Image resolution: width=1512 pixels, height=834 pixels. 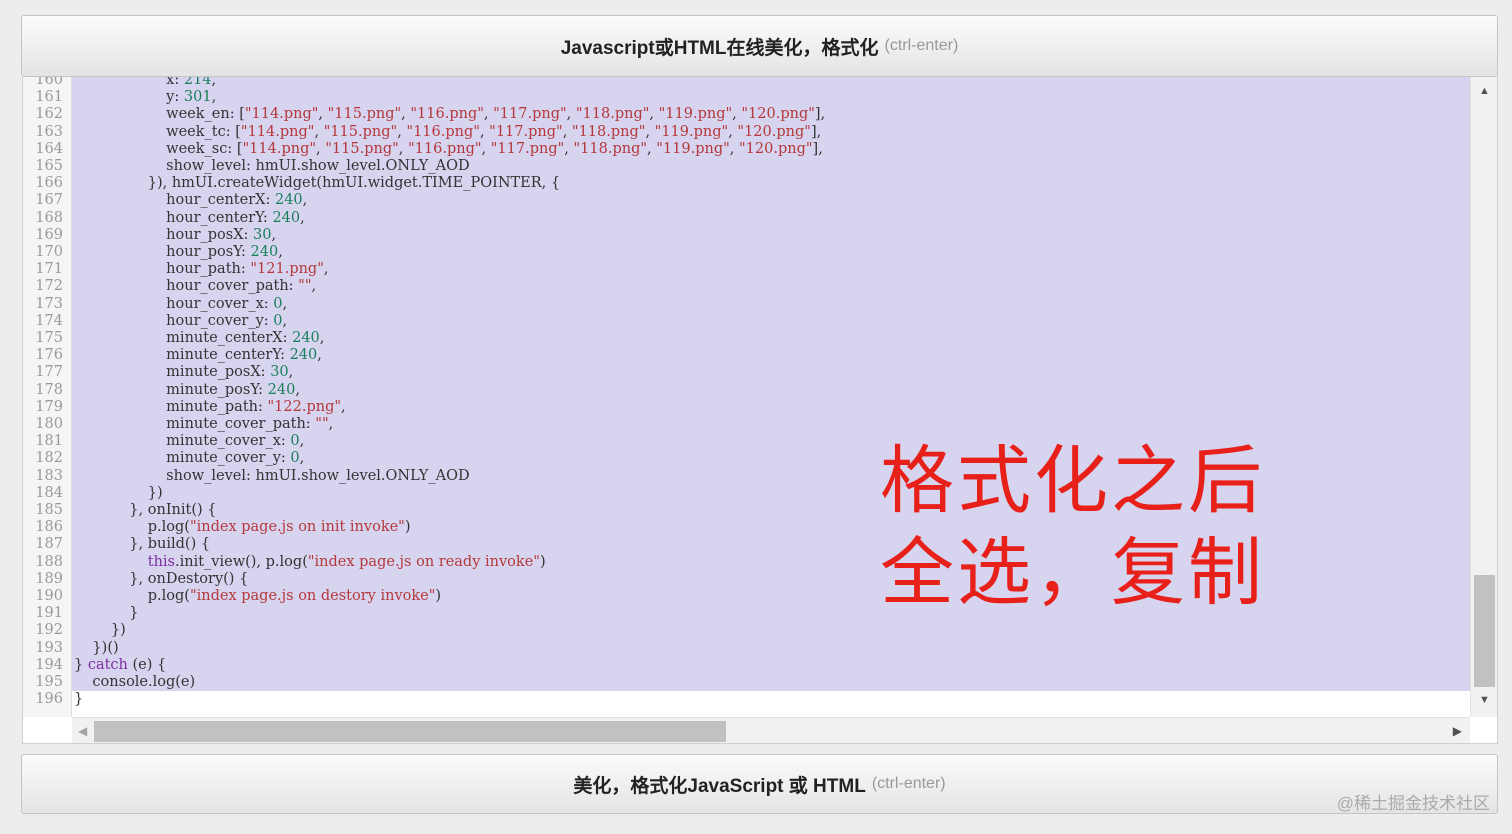 I want to click on code-token: 301, so click(x=197, y=97).